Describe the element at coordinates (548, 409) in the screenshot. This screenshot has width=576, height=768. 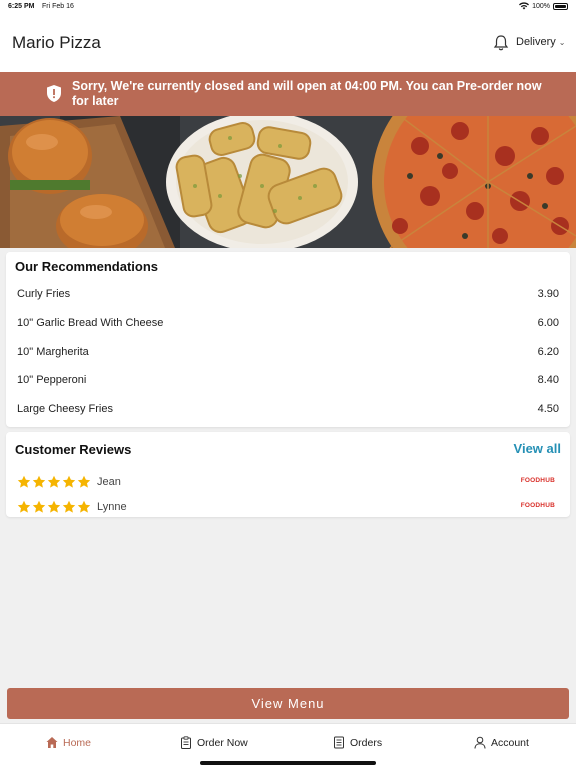
I see `item-price: 4.50` at that location.